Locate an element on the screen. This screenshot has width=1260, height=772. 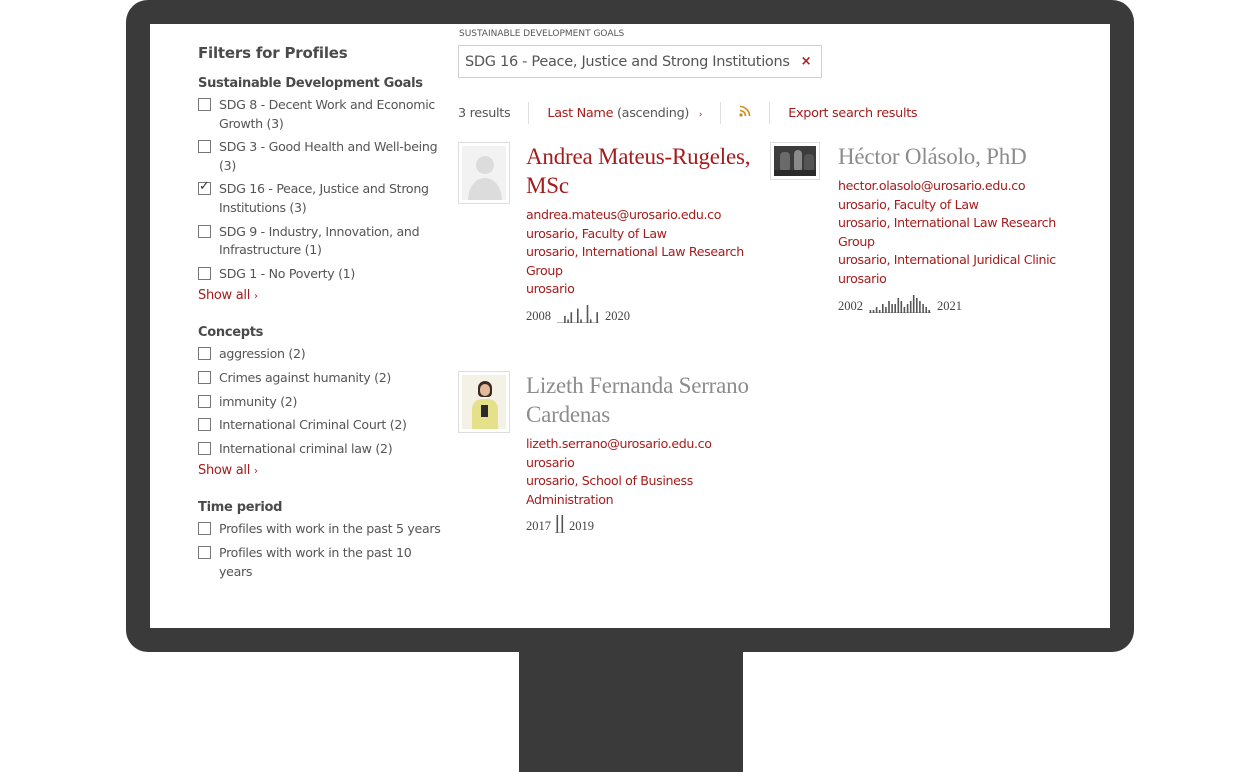
remove-filter-icon: × is located at coordinates (806, 61).